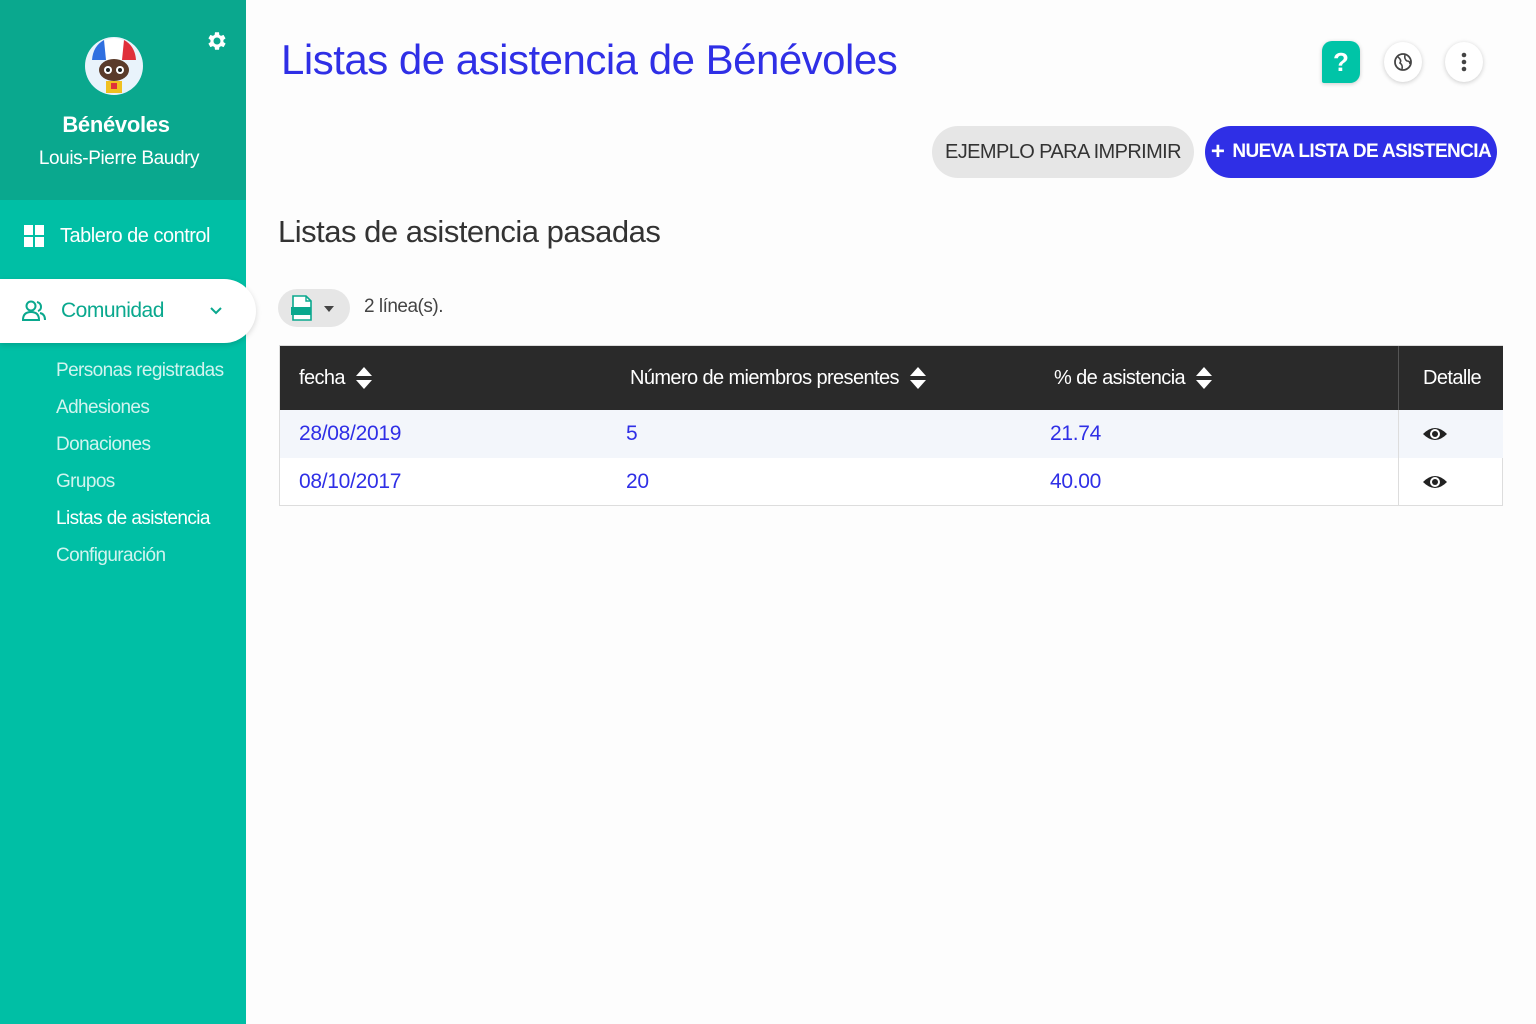  What do you see at coordinates (216, 41) in the screenshot?
I see `gear-icon` at bounding box center [216, 41].